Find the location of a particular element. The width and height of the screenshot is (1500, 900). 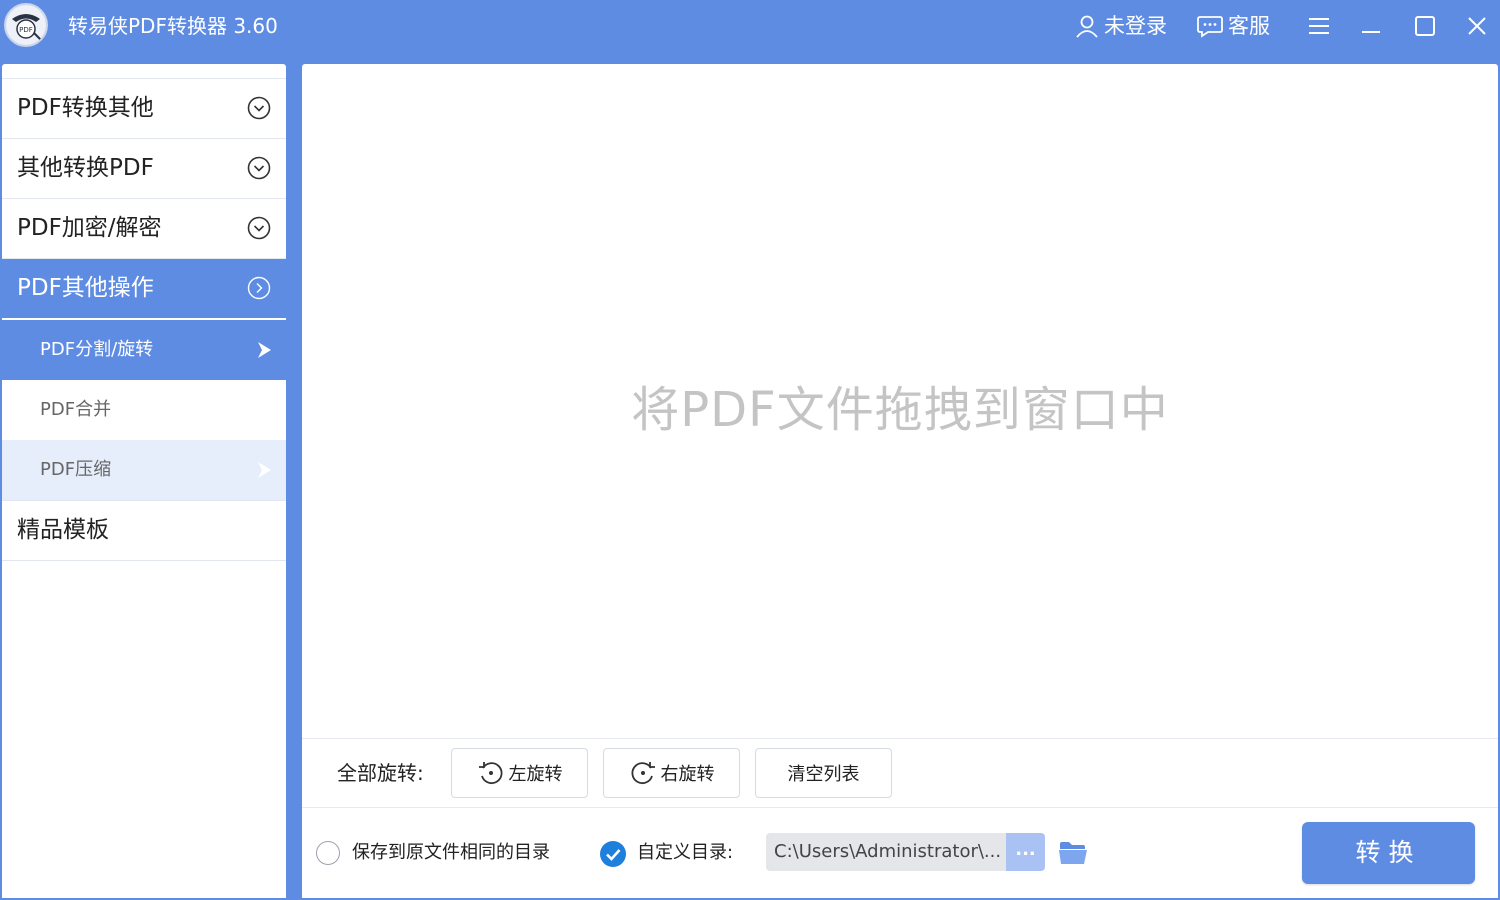

menu-pdf-to-other: PDF转换其他 is located at coordinates (144, 109).